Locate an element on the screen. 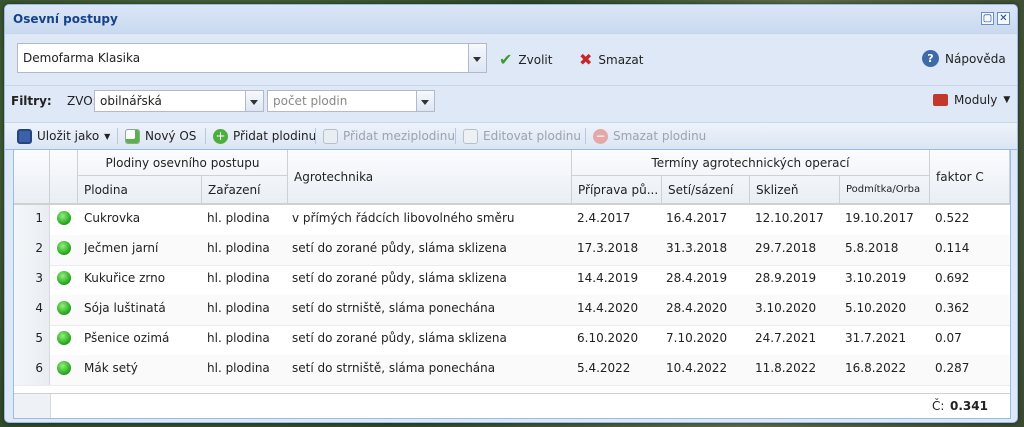  crop-count-select: počet plodin is located at coordinates (351, 101).